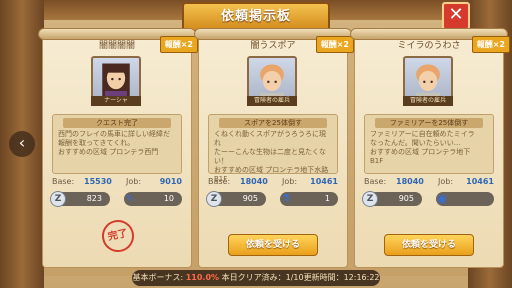 Image resolution: width=512 pixels, height=288 pixels. Describe the element at coordinates (80, 199) in the screenshot. I see `zeny-reward: Z 823` at that location.